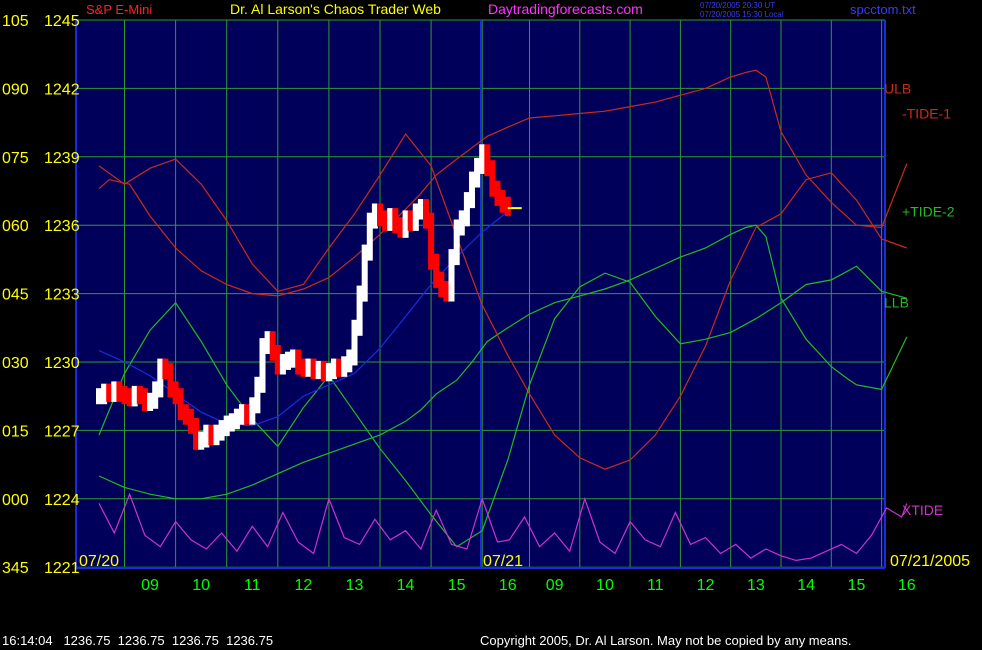 Image resolution: width=982 pixels, height=650 pixels. I want to click on left-axis-price: 1233, so click(62, 295).